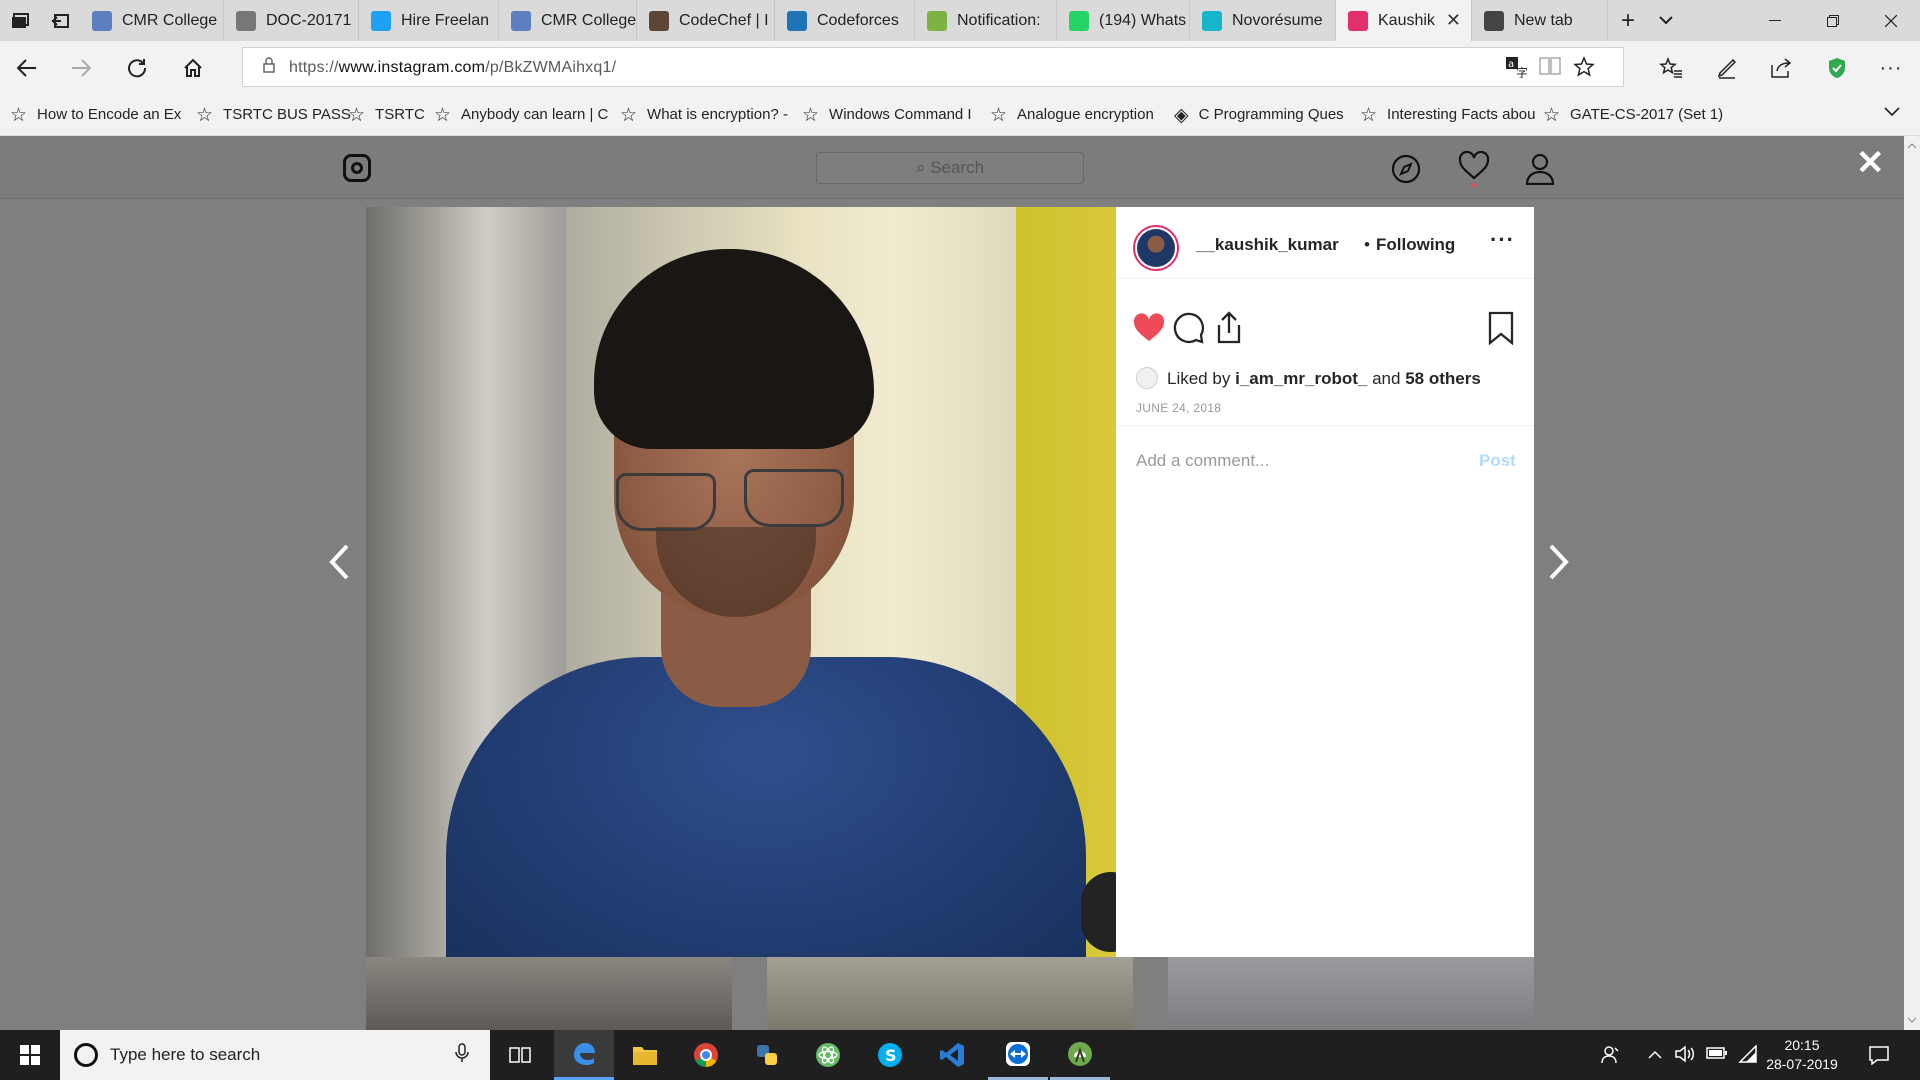 The height and width of the screenshot is (1080, 1920). Describe the element at coordinates (1149, 328) in the screenshot. I see `like-heart-icon` at that location.